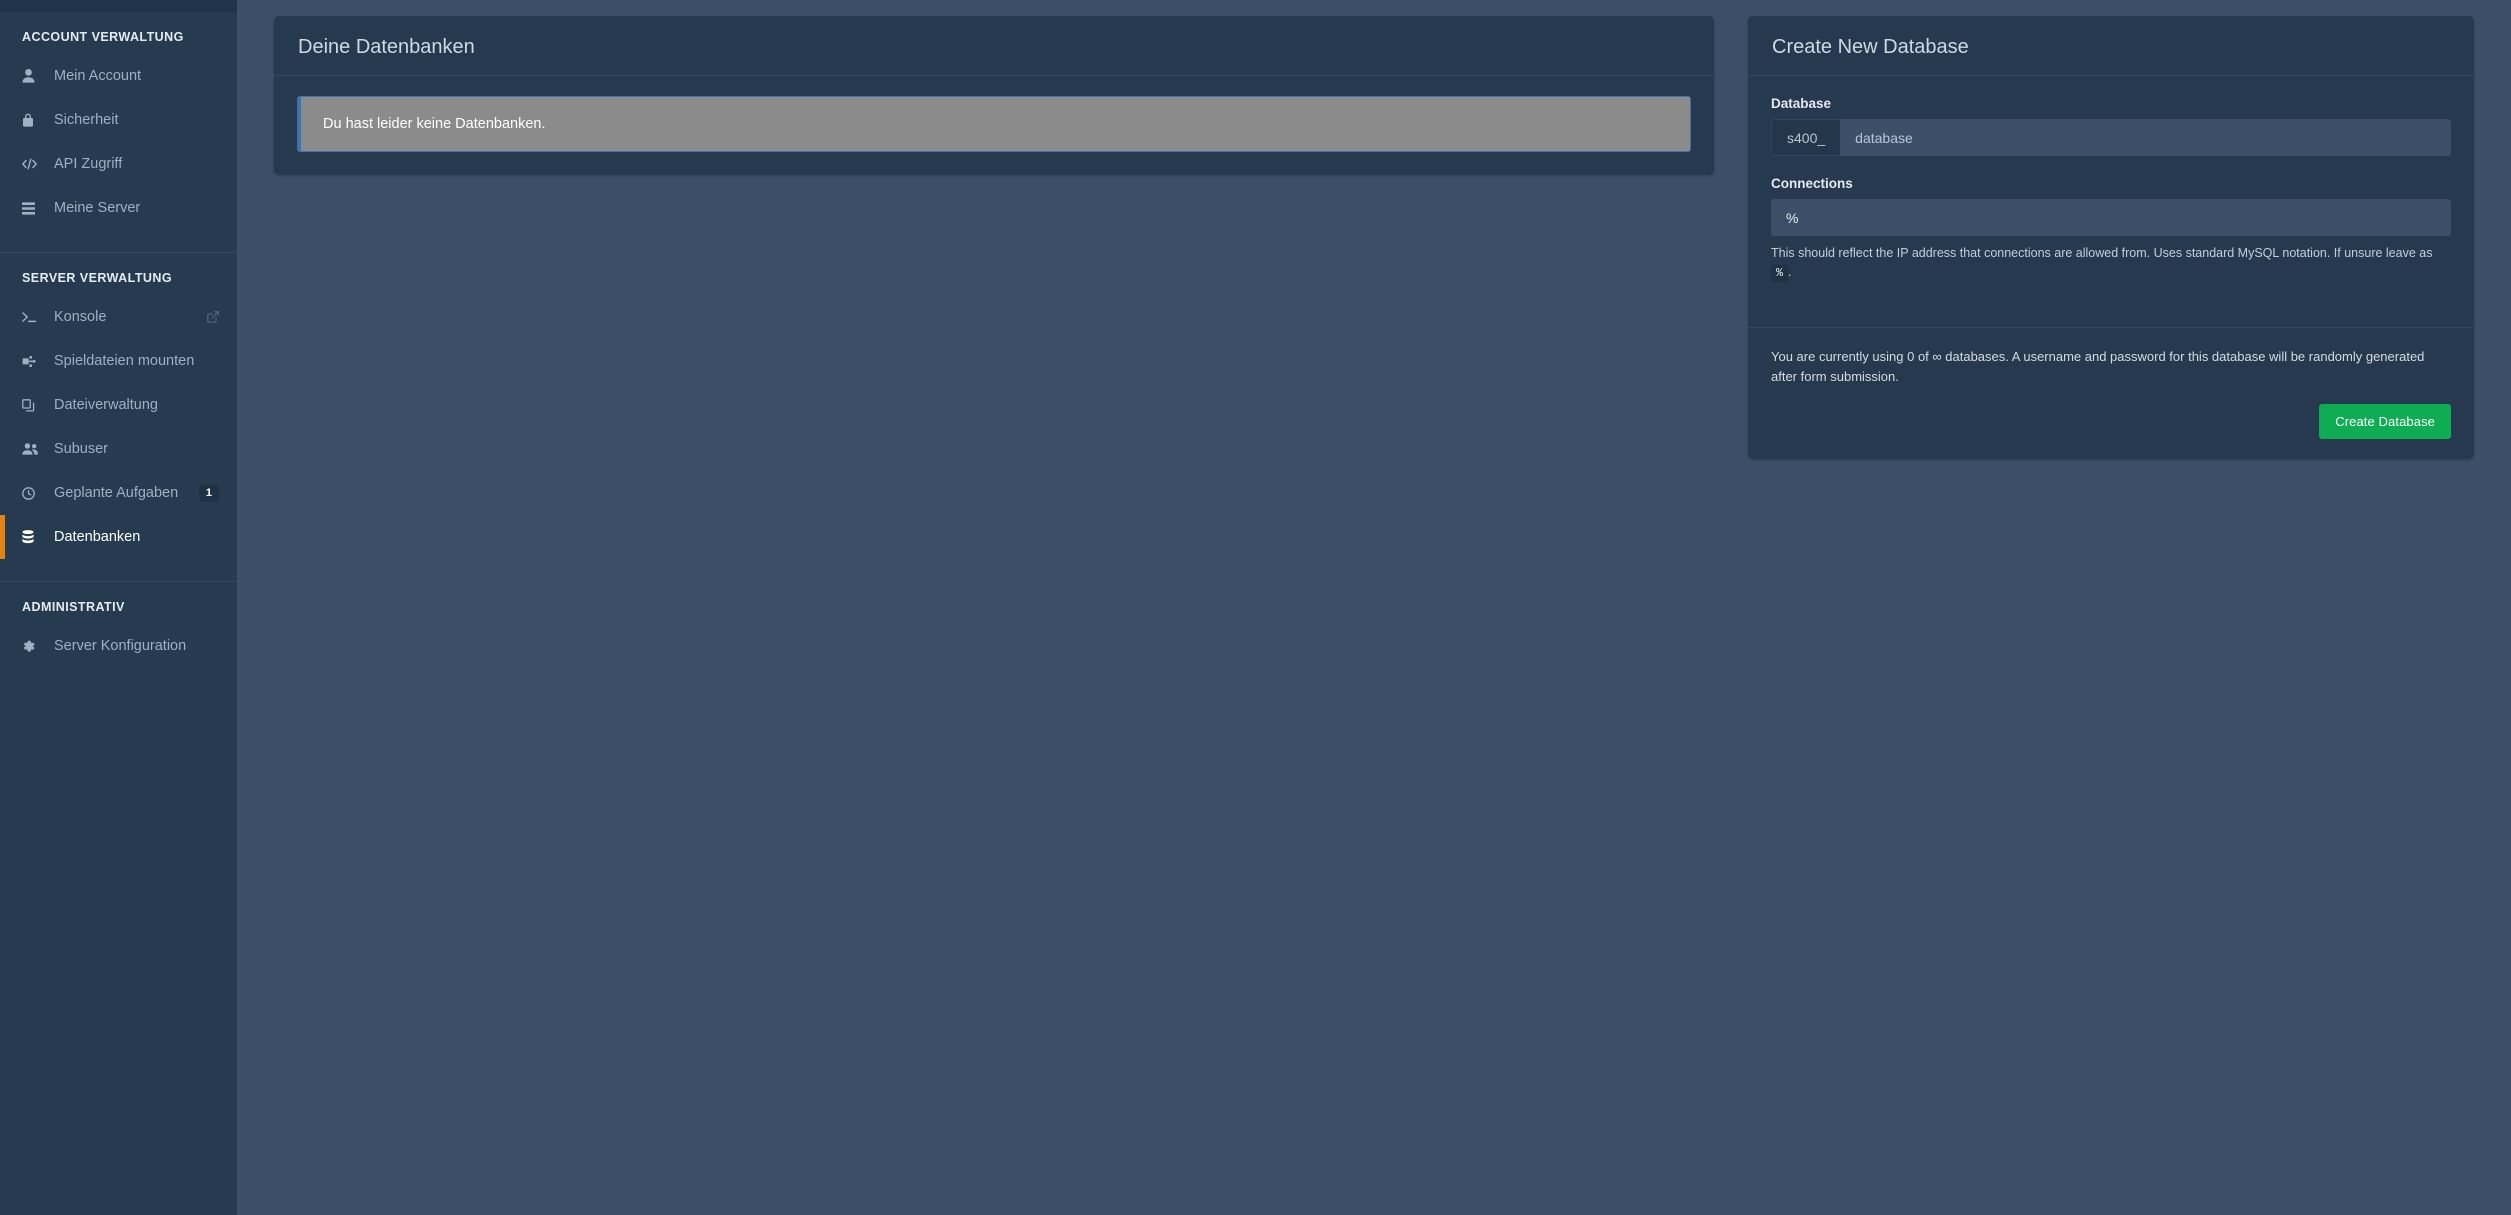 This screenshot has height=1215, width=2511. I want to click on sidebar-item-sicherheit: Sicherheit, so click(118, 120).